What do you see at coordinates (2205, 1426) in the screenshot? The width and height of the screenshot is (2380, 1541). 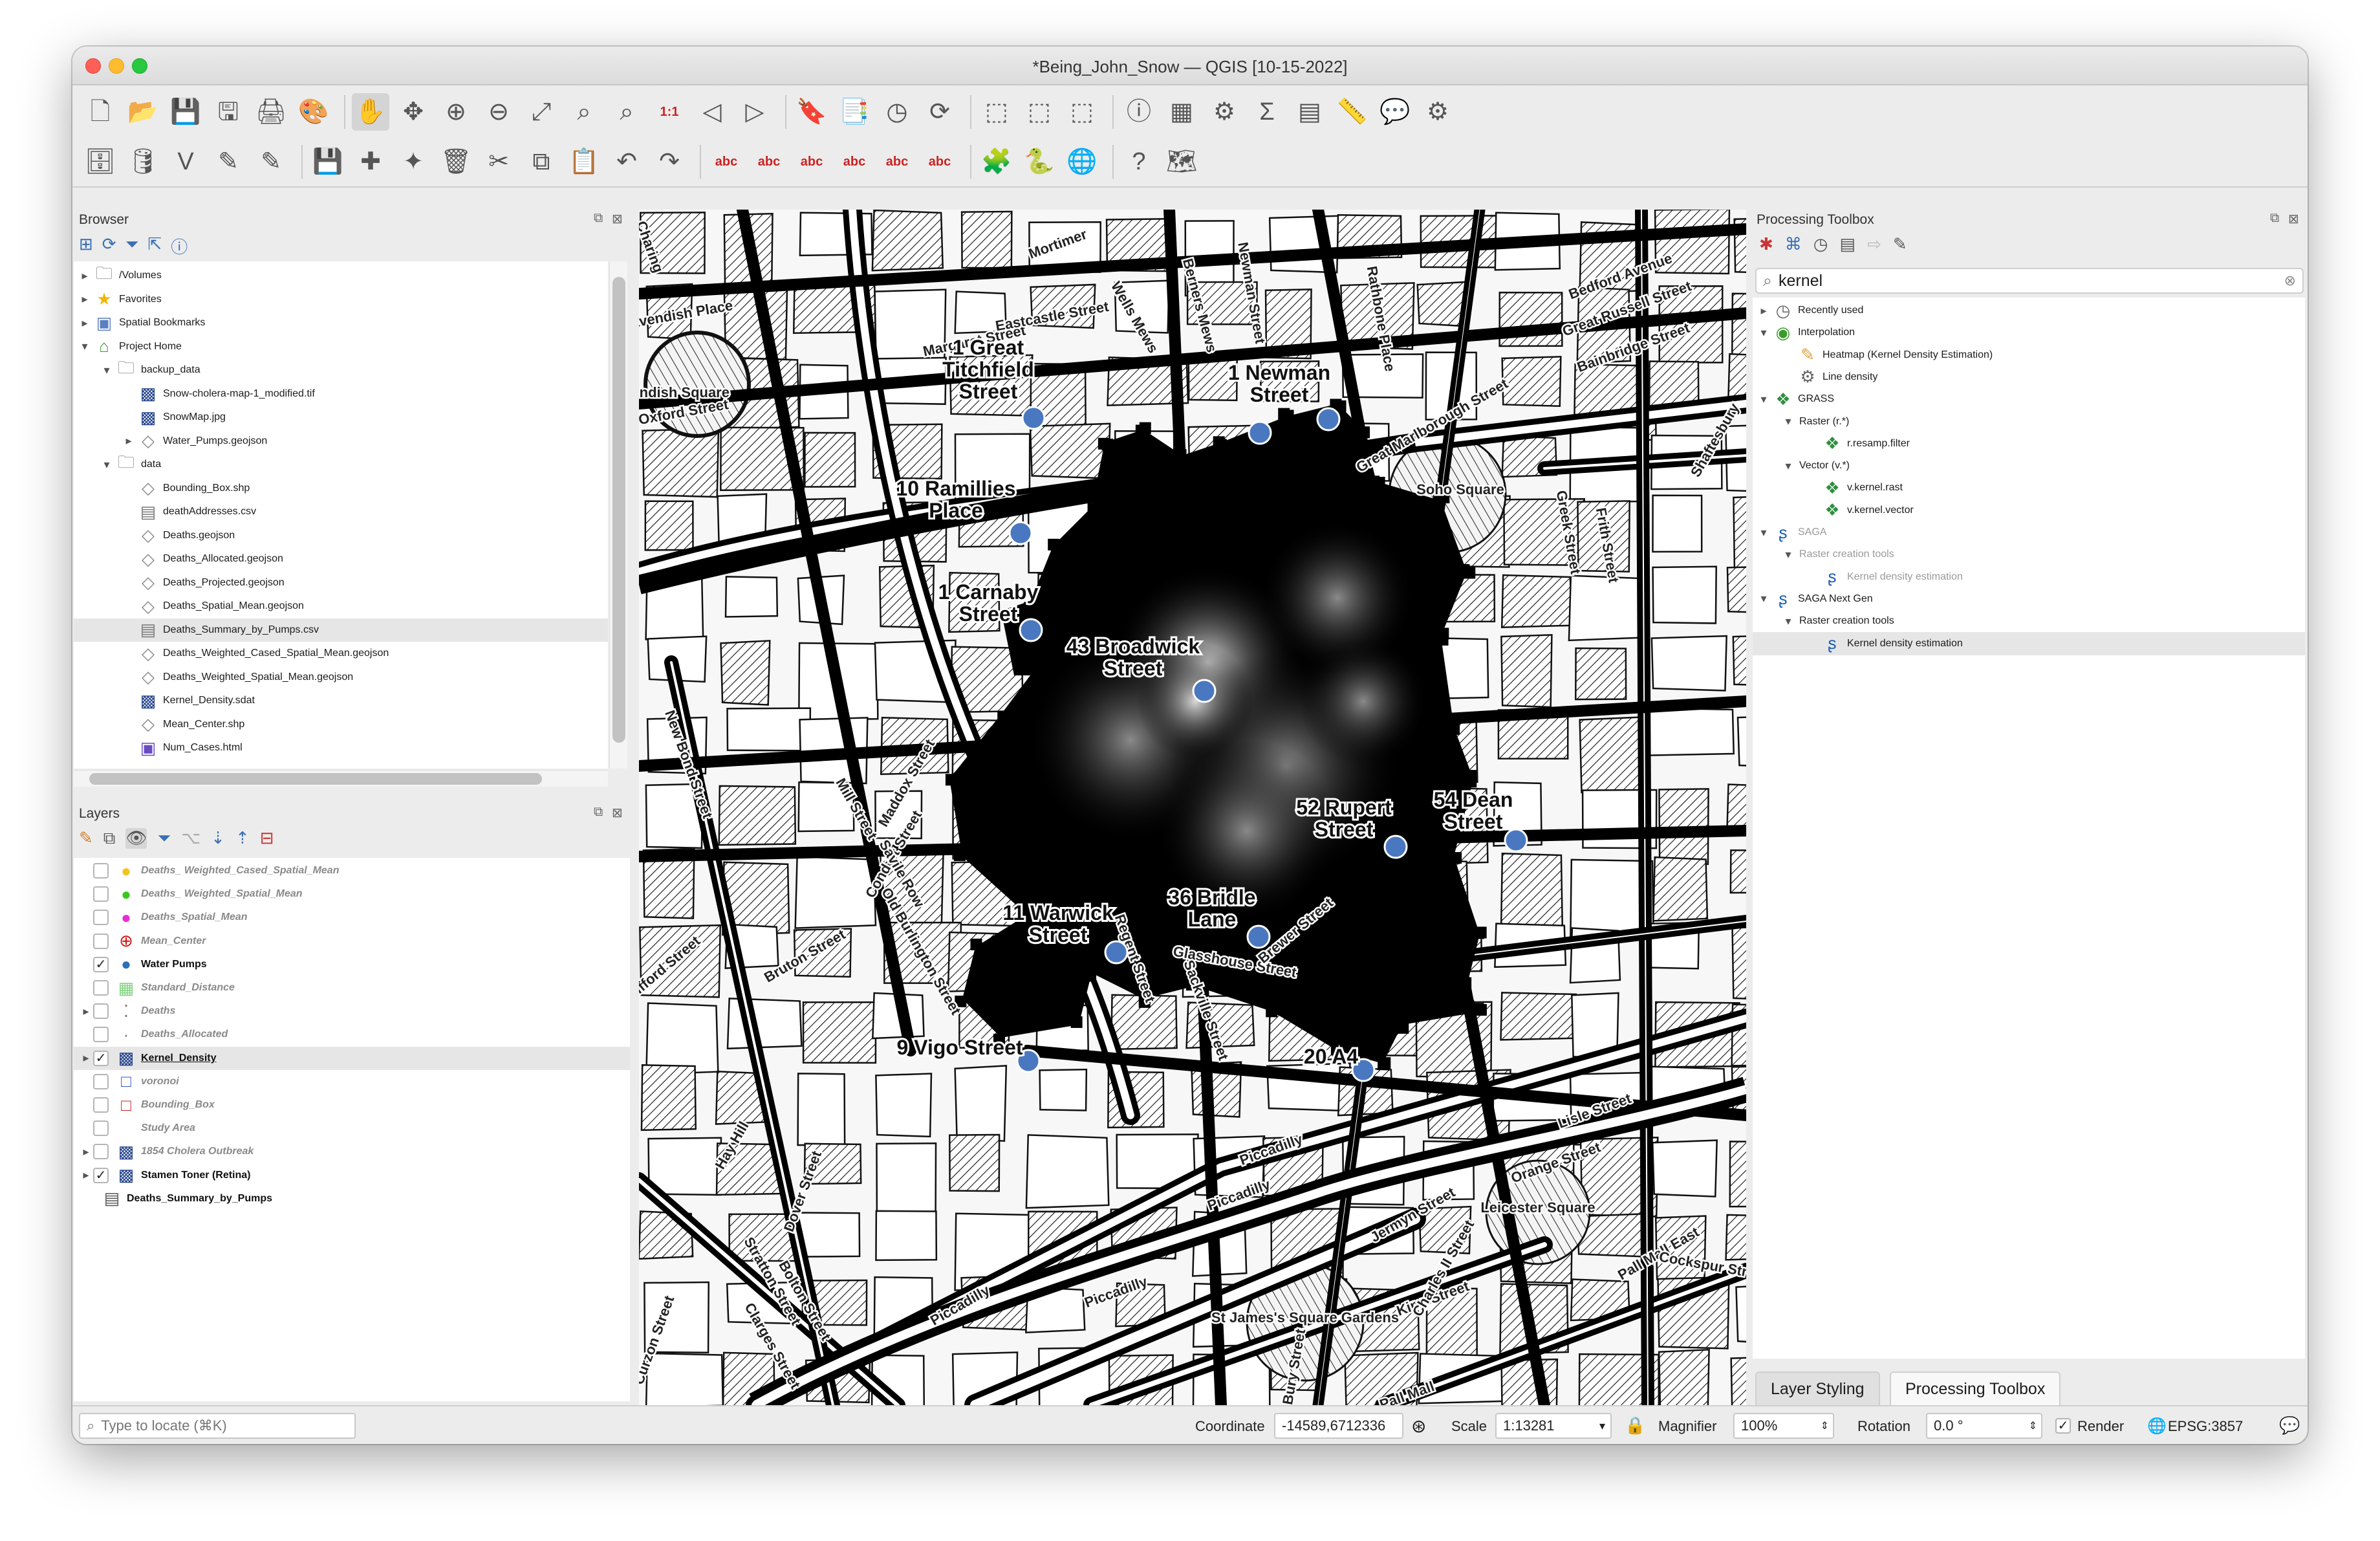 I see `crs-button: EPSG:3857` at bounding box center [2205, 1426].